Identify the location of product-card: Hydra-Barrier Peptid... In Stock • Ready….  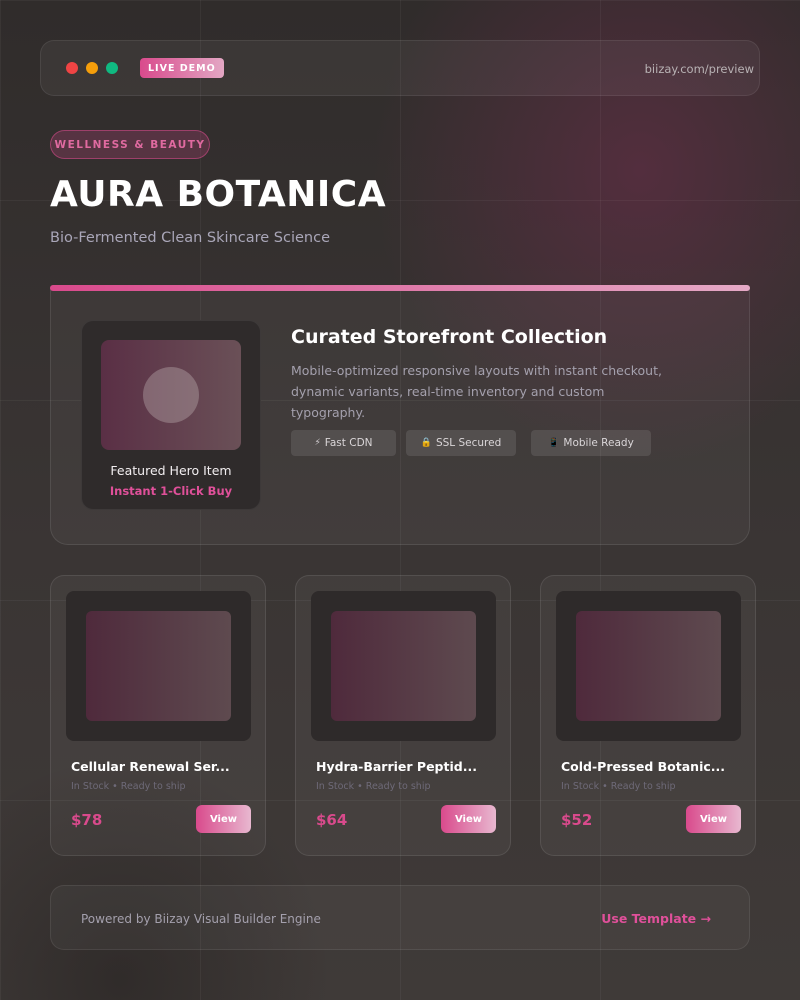
(403, 715).